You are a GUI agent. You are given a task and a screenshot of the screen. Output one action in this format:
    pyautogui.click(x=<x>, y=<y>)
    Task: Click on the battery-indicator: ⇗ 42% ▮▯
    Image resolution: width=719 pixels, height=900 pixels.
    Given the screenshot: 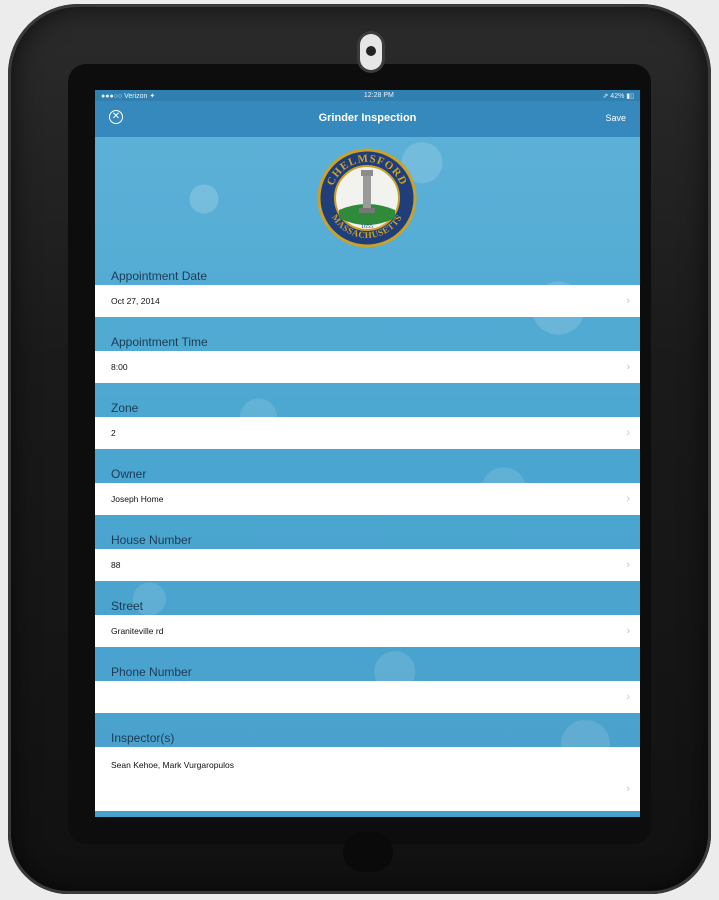 What is the action you would take?
    pyautogui.click(x=618, y=96)
    